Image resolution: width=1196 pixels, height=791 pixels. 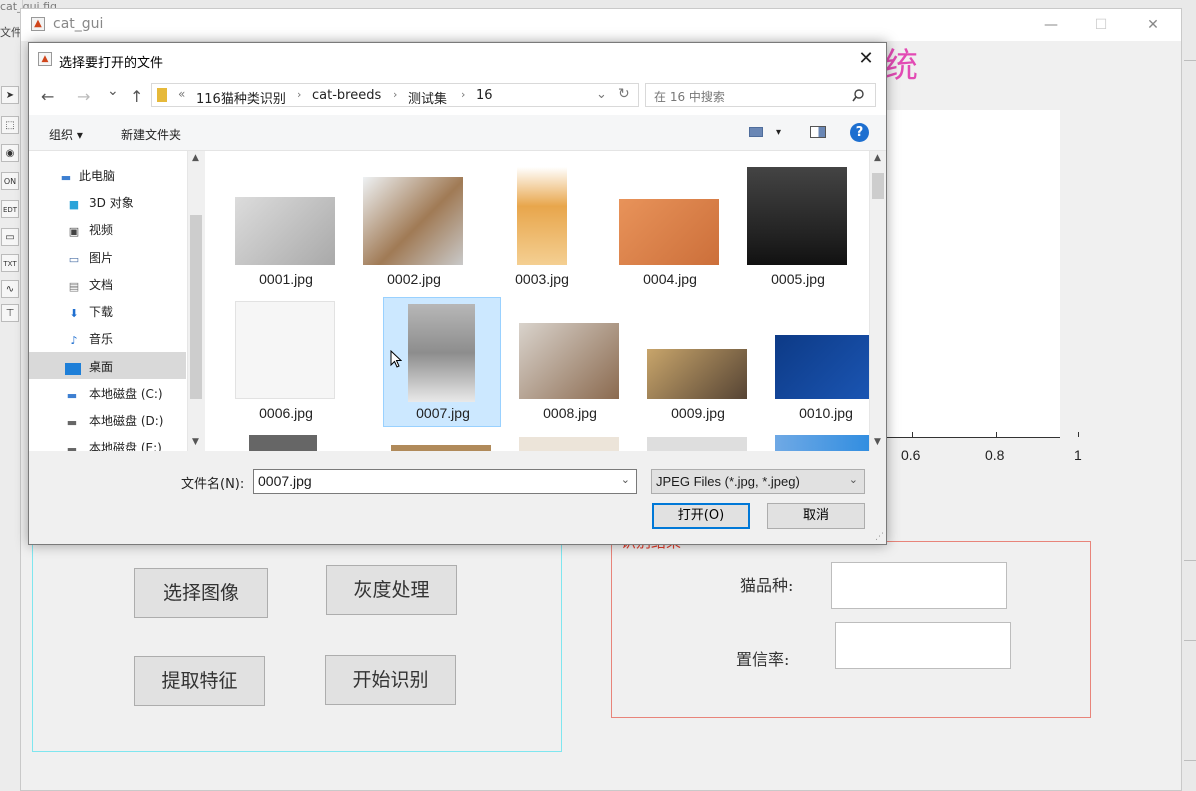 I want to click on filename-input: 0007.jpg ⌄, so click(x=445, y=481).